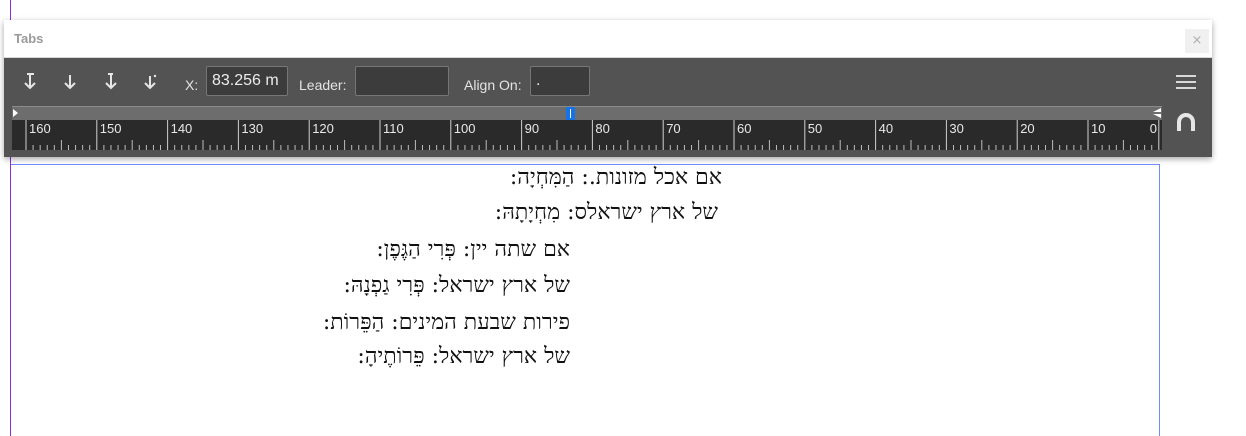 This screenshot has height=436, width=1246. Describe the element at coordinates (673, 128) in the screenshot. I see `ruler-label: 70` at that location.